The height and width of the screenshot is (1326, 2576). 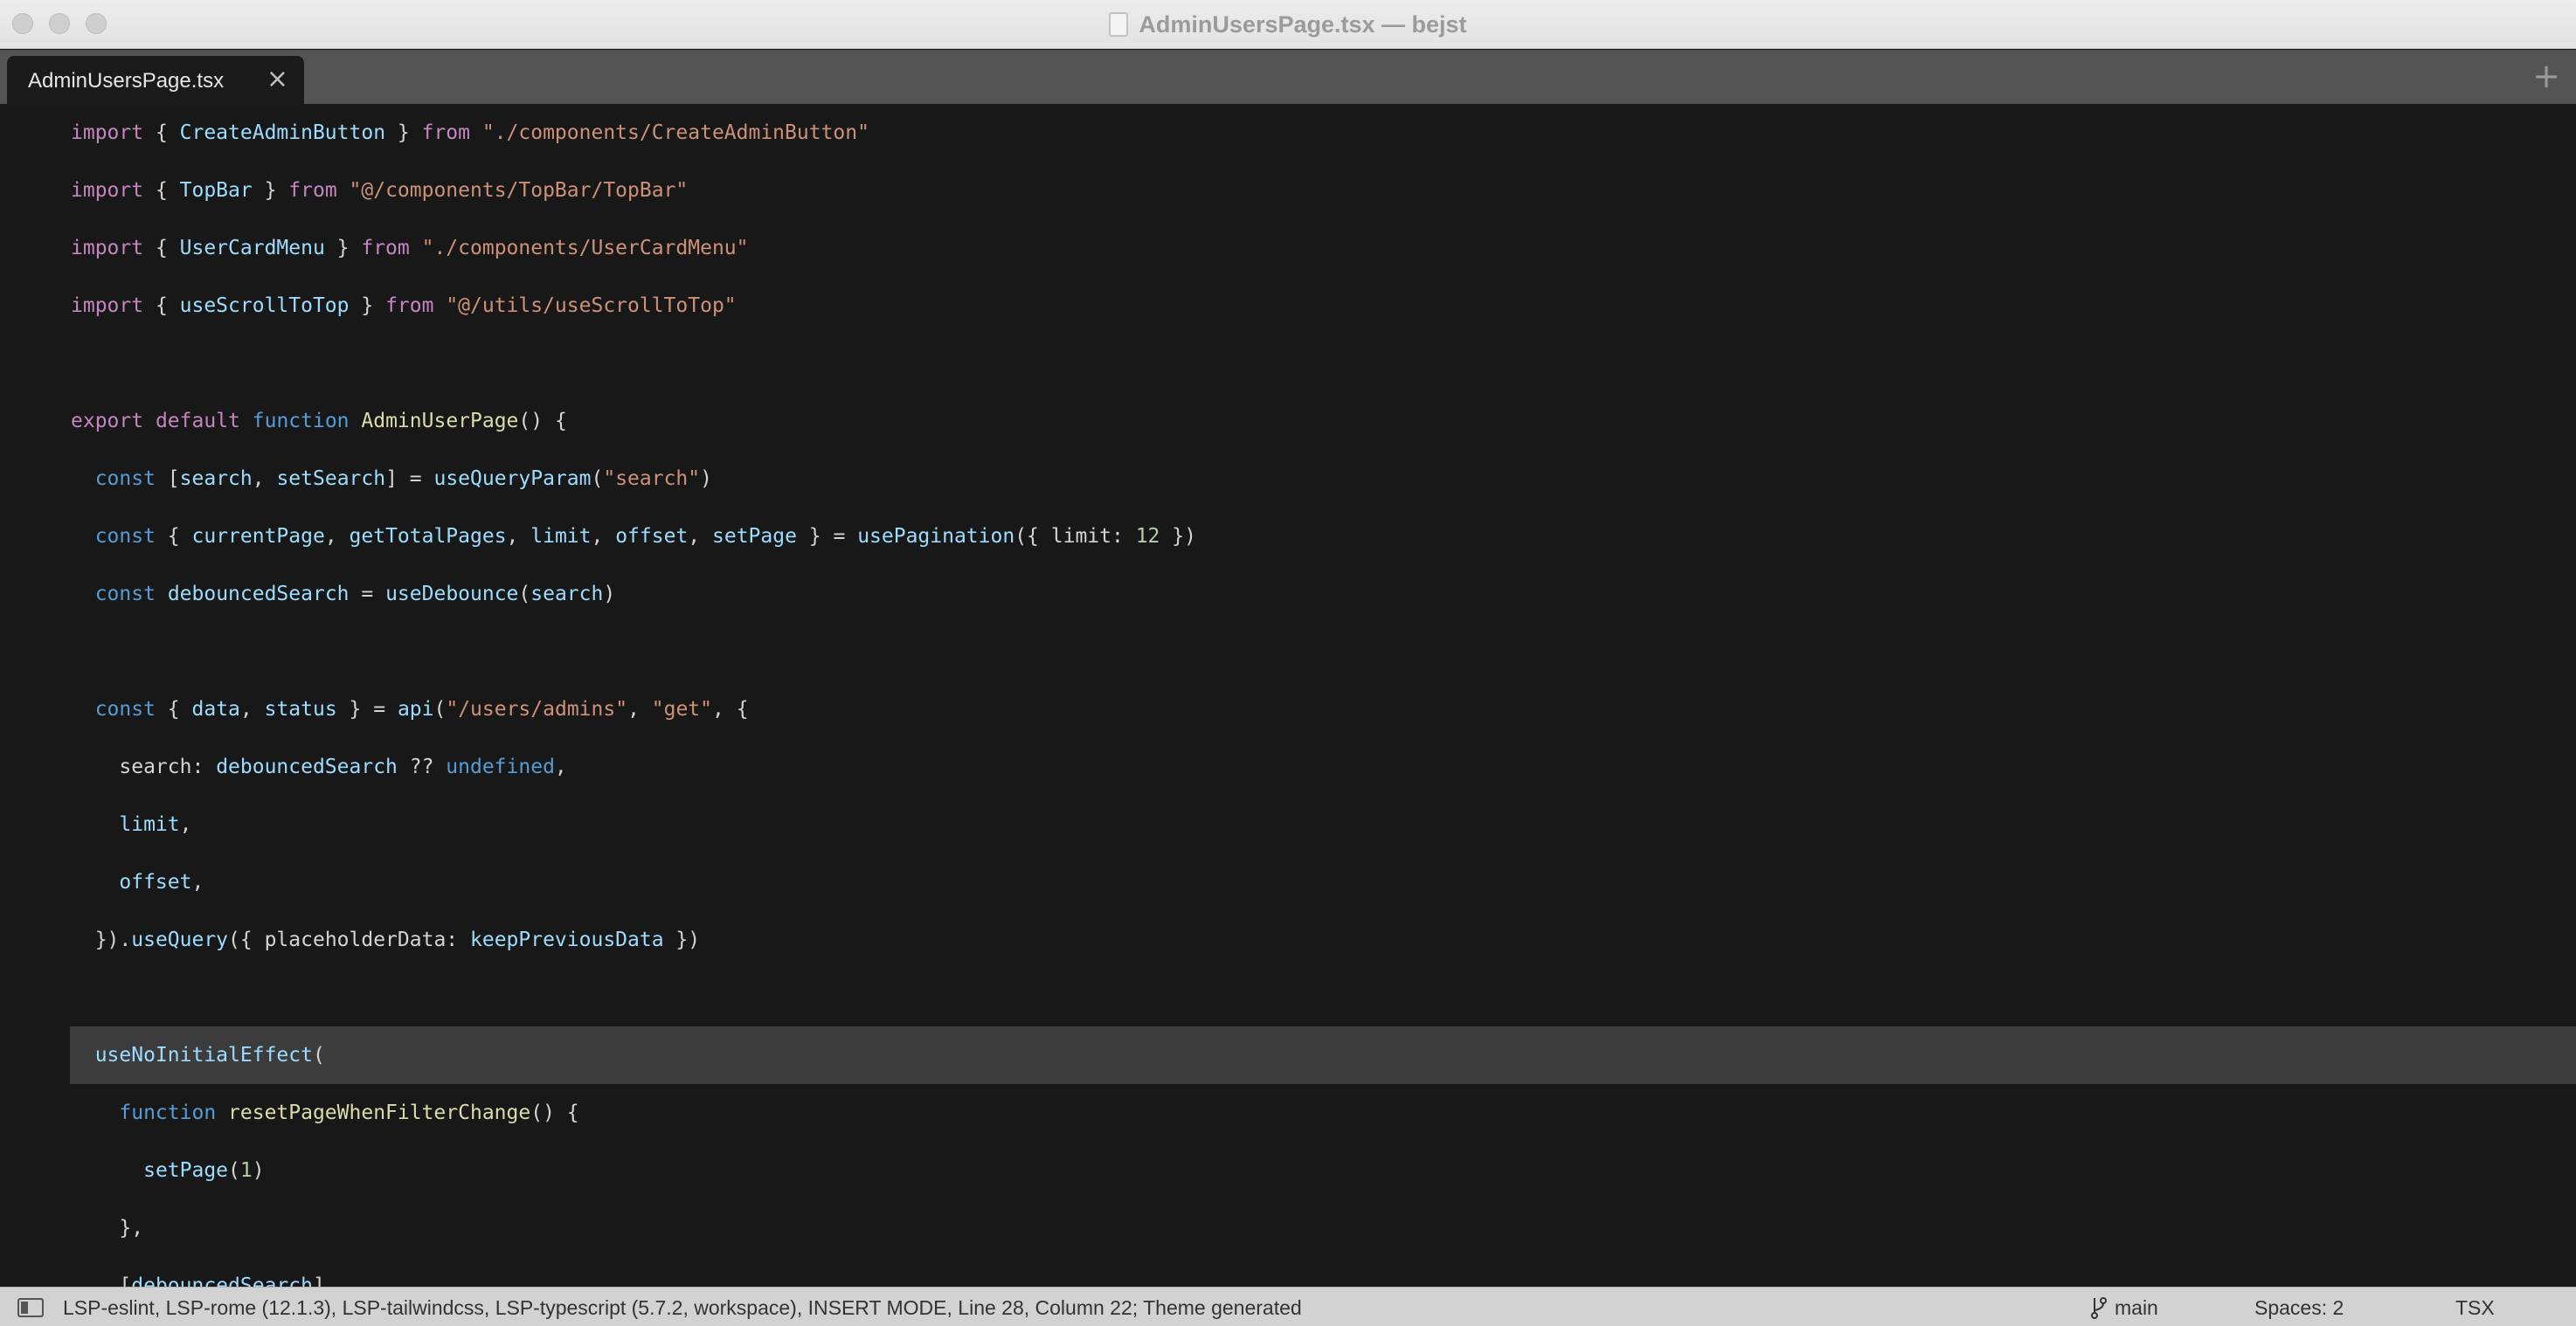 What do you see at coordinates (1288, 1113) in the screenshot?
I see `code-line: function resetPageWhenFilterChange() {` at bounding box center [1288, 1113].